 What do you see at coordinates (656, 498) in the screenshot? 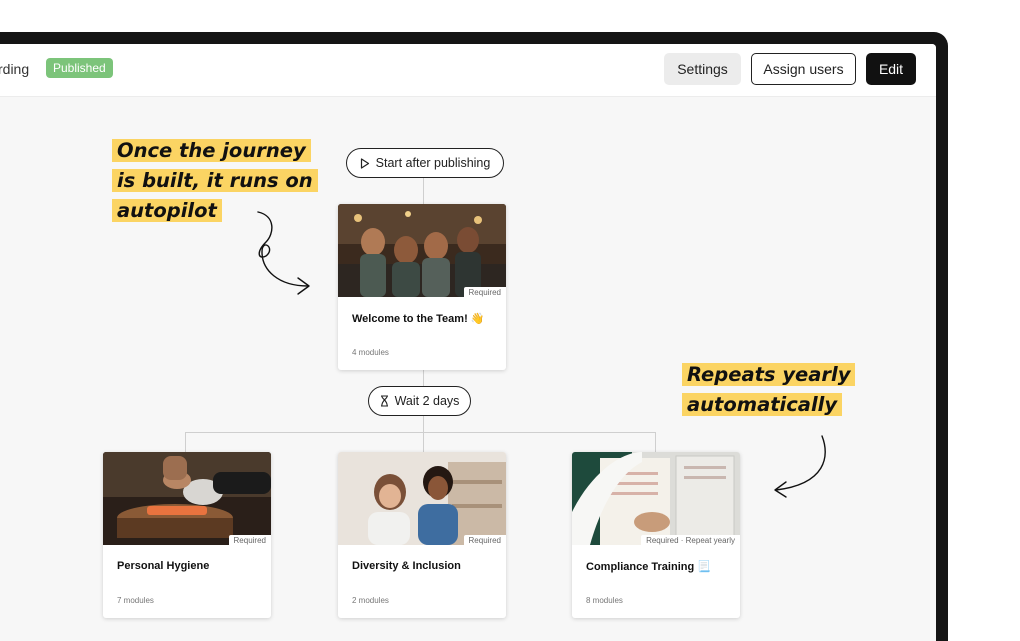
I see `compliance-photo` at bounding box center [656, 498].